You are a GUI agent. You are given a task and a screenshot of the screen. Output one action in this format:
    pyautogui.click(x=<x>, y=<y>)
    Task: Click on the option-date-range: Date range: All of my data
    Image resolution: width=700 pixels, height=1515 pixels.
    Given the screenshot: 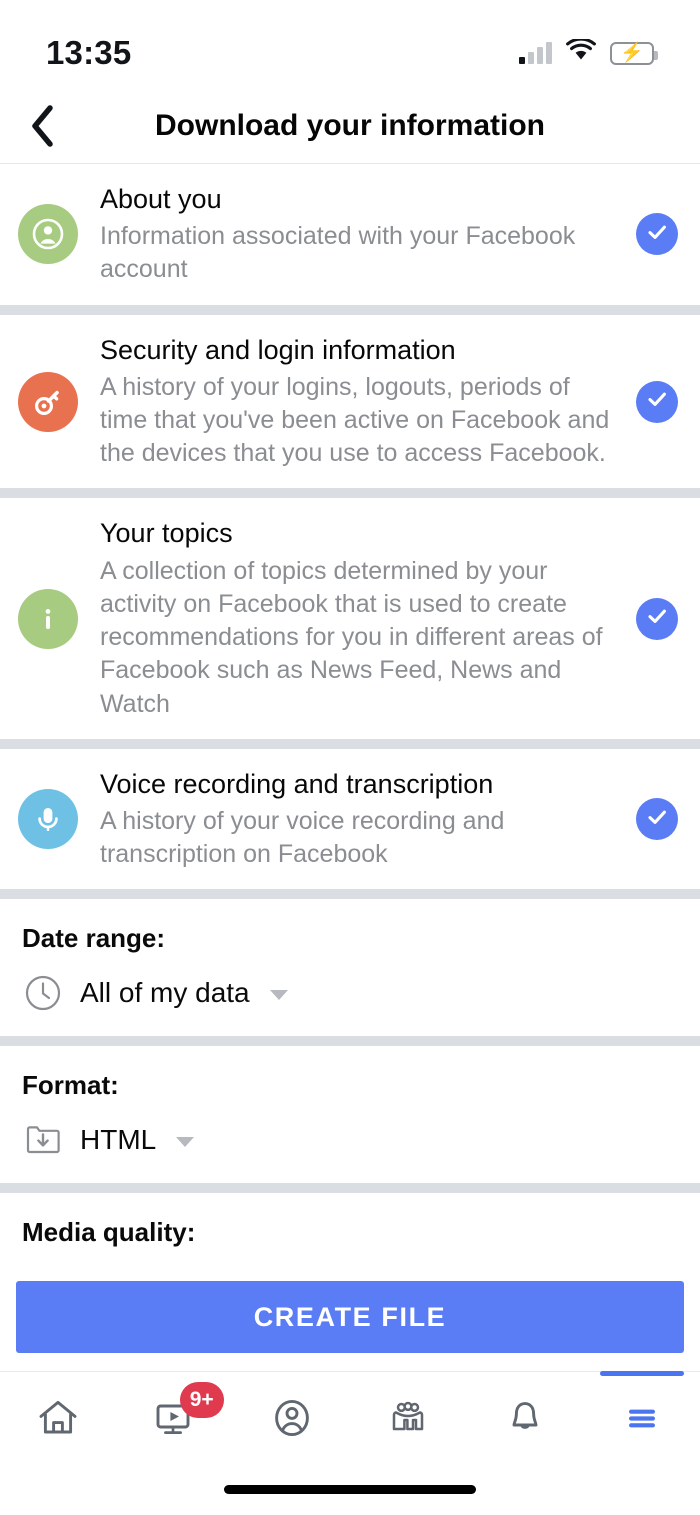 What is the action you would take?
    pyautogui.click(x=350, y=968)
    